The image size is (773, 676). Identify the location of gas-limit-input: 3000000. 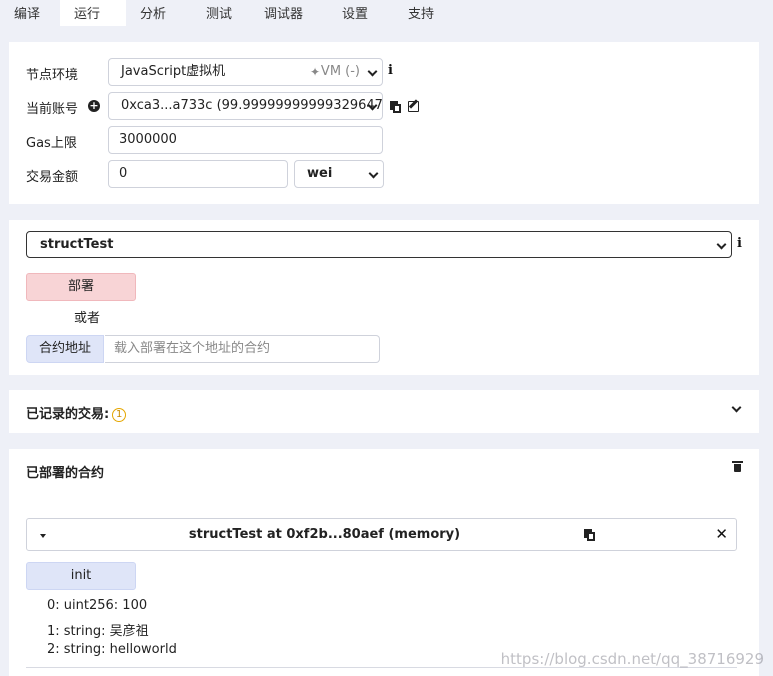
(245, 140).